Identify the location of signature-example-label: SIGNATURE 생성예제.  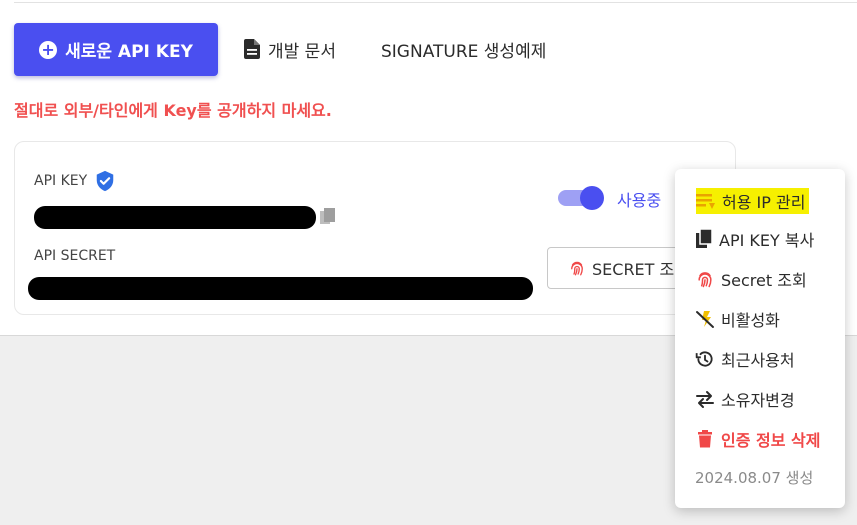
(464, 51).